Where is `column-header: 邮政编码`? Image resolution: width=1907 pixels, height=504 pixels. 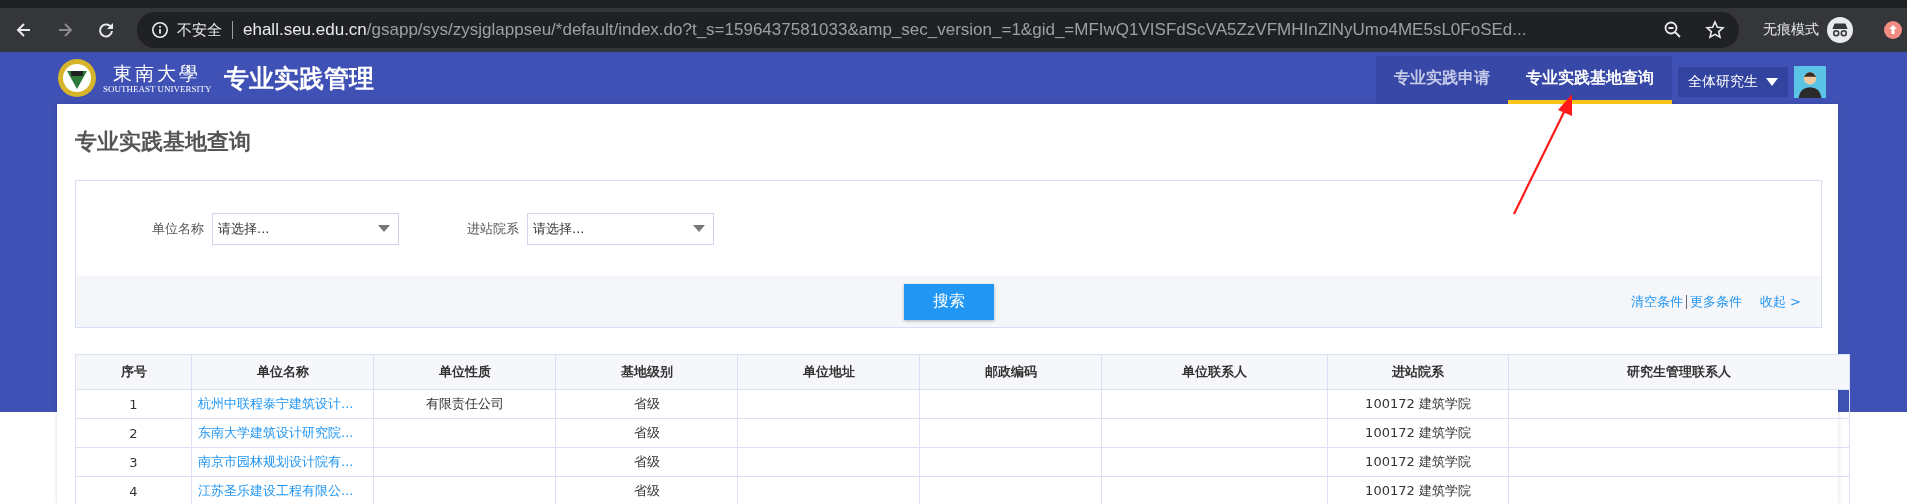 column-header: 邮政编码 is located at coordinates (1010, 372).